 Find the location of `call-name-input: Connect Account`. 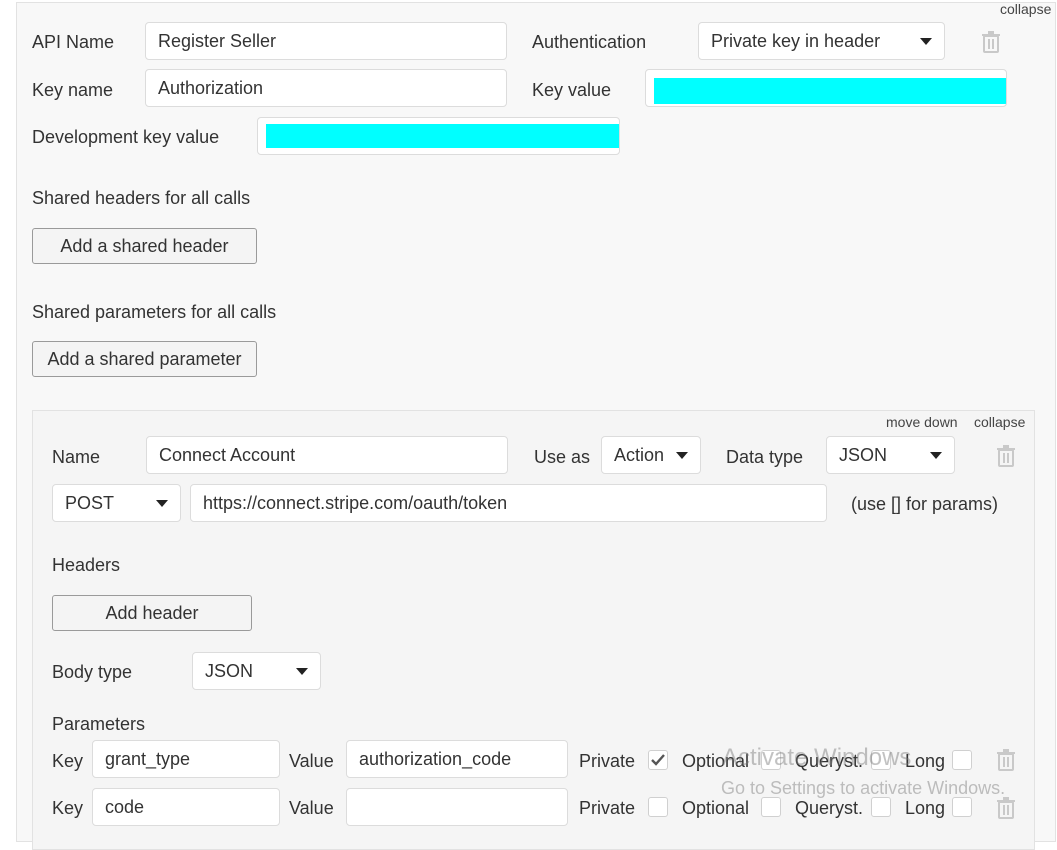

call-name-input: Connect Account is located at coordinates (327, 455).